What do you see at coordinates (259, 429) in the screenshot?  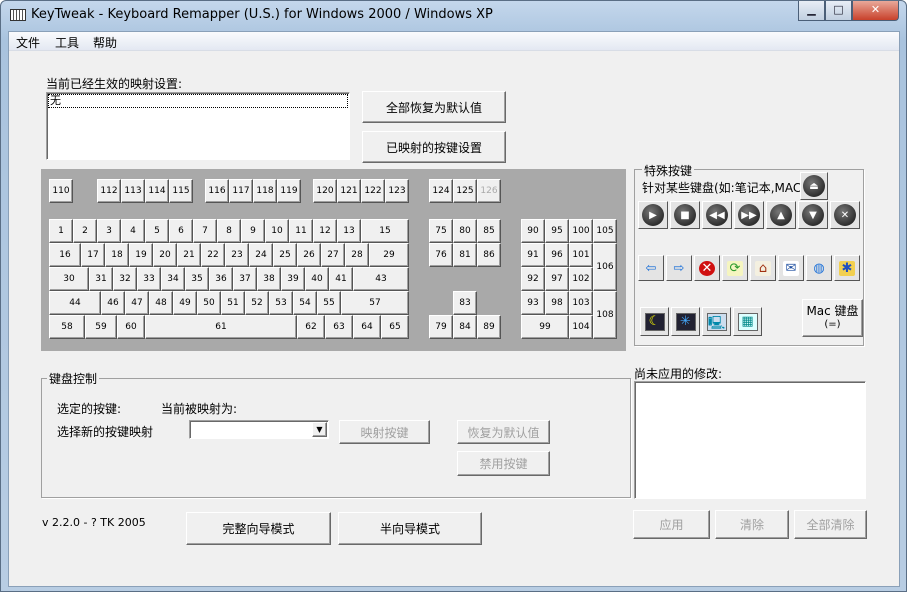 I see `new-mapping-combobox: ▼` at bounding box center [259, 429].